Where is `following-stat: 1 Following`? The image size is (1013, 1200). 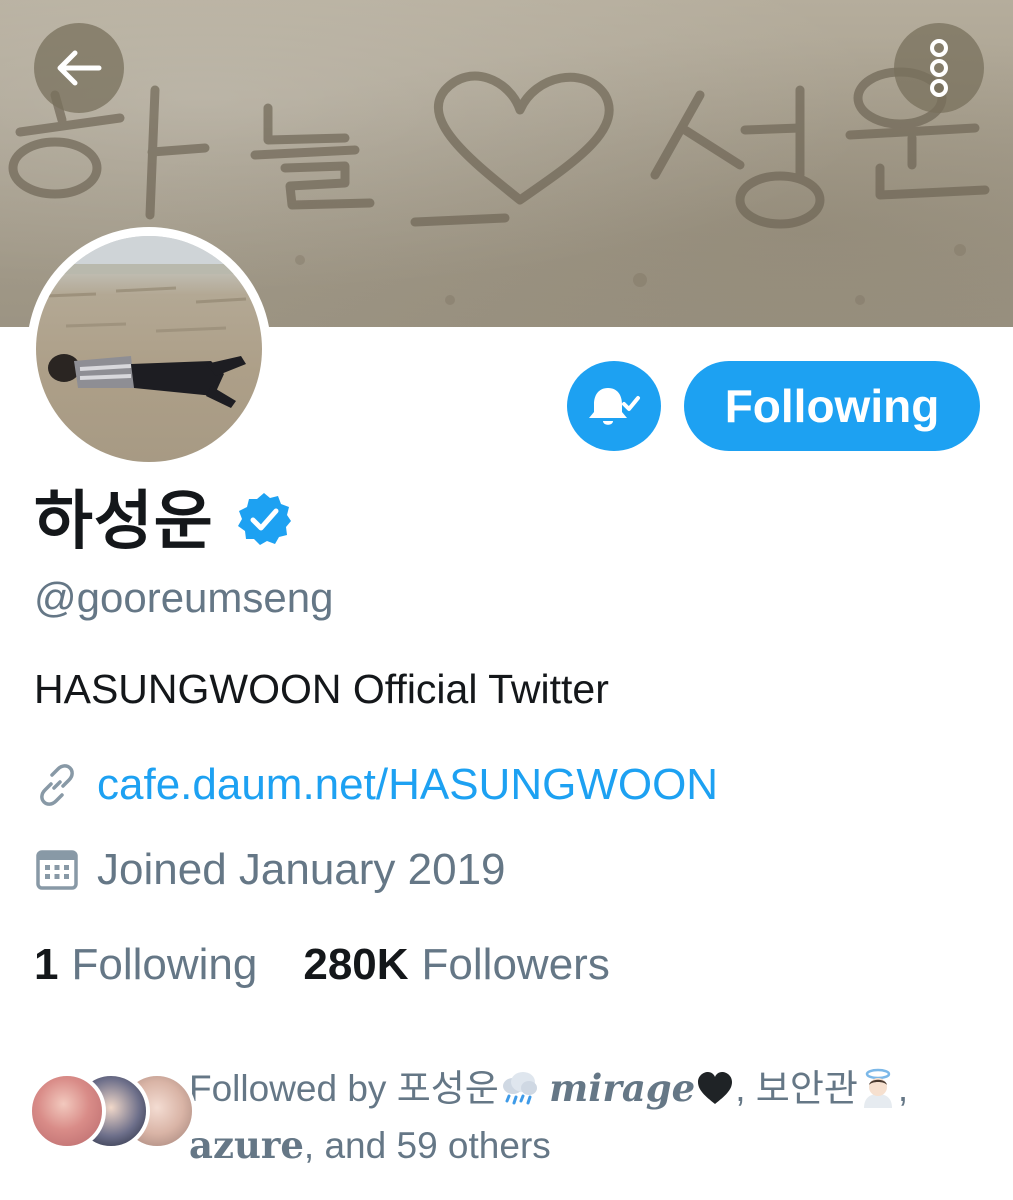 following-stat: 1 Following is located at coordinates (145, 965).